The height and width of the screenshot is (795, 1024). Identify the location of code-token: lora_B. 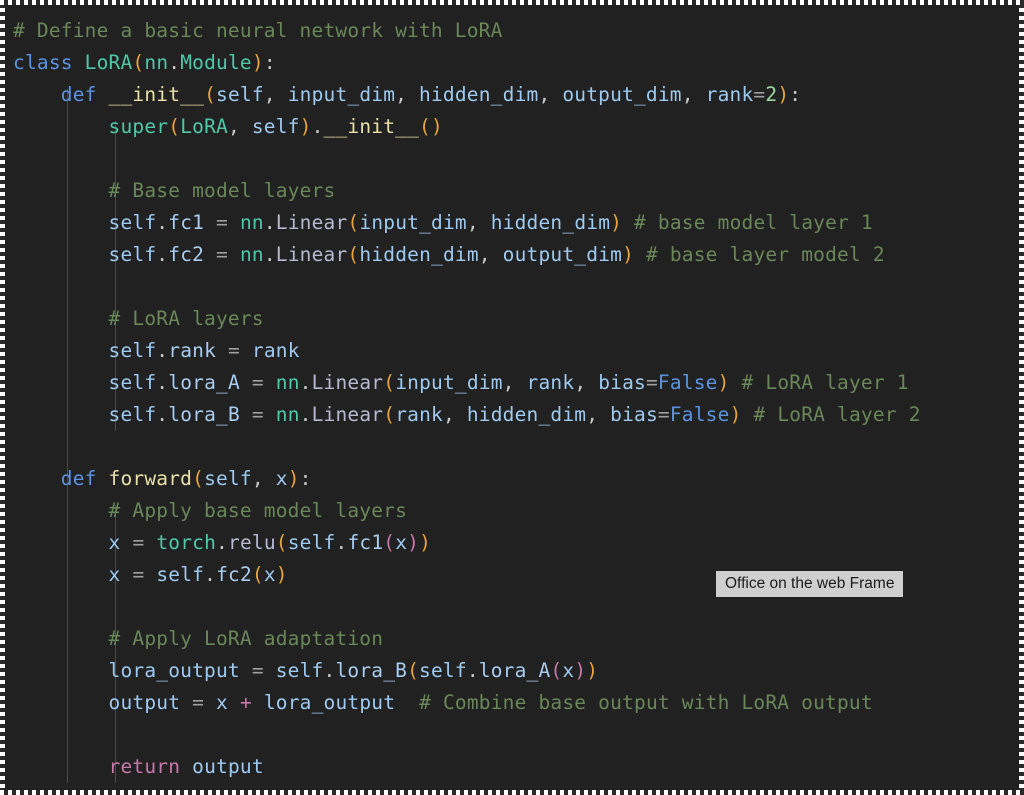
(204, 414).